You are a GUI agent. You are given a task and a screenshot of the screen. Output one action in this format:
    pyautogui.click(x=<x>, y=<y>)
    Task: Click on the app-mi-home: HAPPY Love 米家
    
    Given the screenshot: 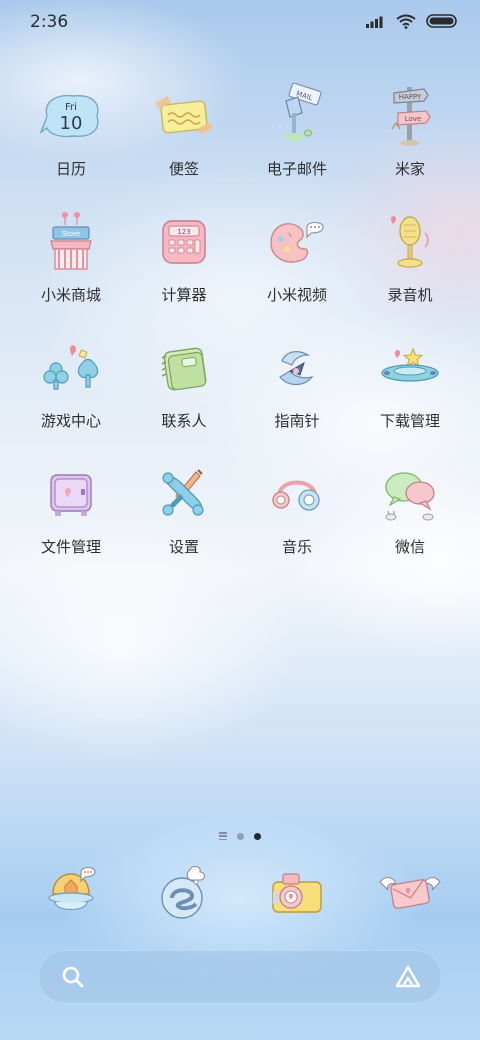 What is the action you would take?
    pyautogui.click(x=410, y=143)
    